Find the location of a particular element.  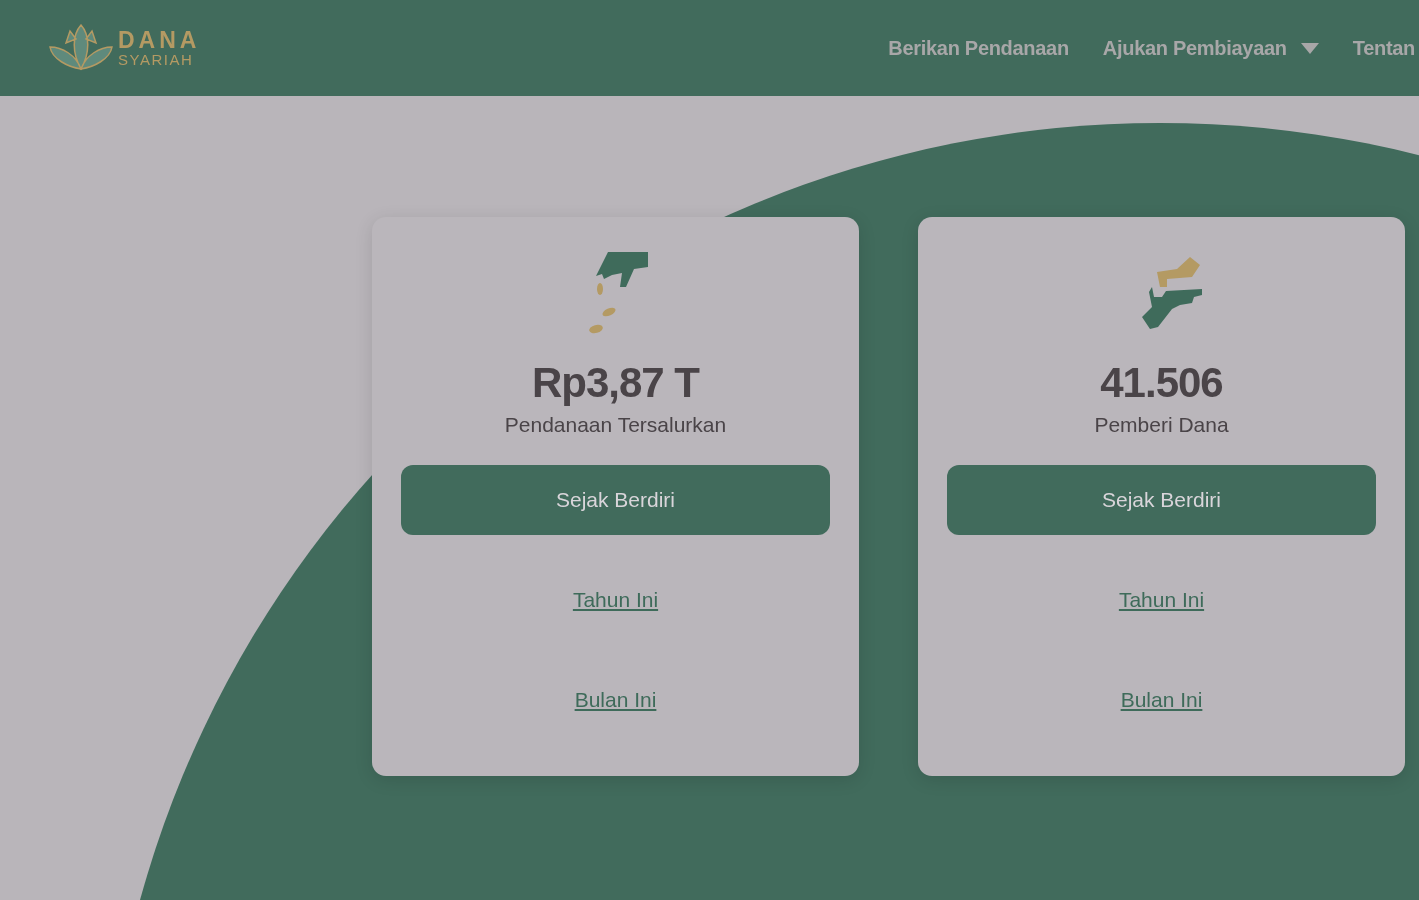

stat-label: Pemberi Dana is located at coordinates (1161, 425).